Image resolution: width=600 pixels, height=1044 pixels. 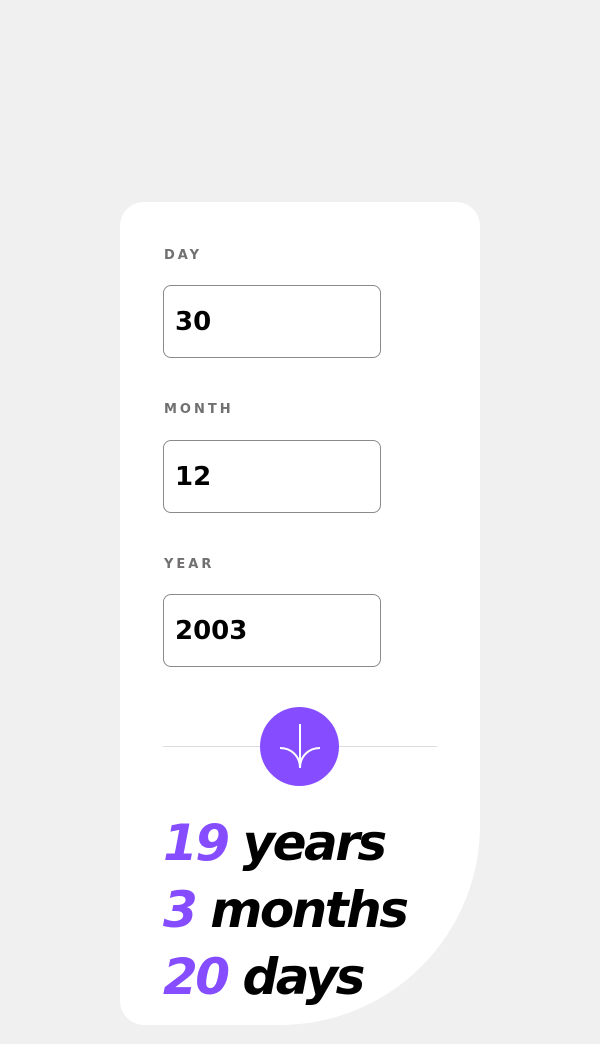 What do you see at coordinates (309, 910) in the screenshot?
I see `months-unit: months` at bounding box center [309, 910].